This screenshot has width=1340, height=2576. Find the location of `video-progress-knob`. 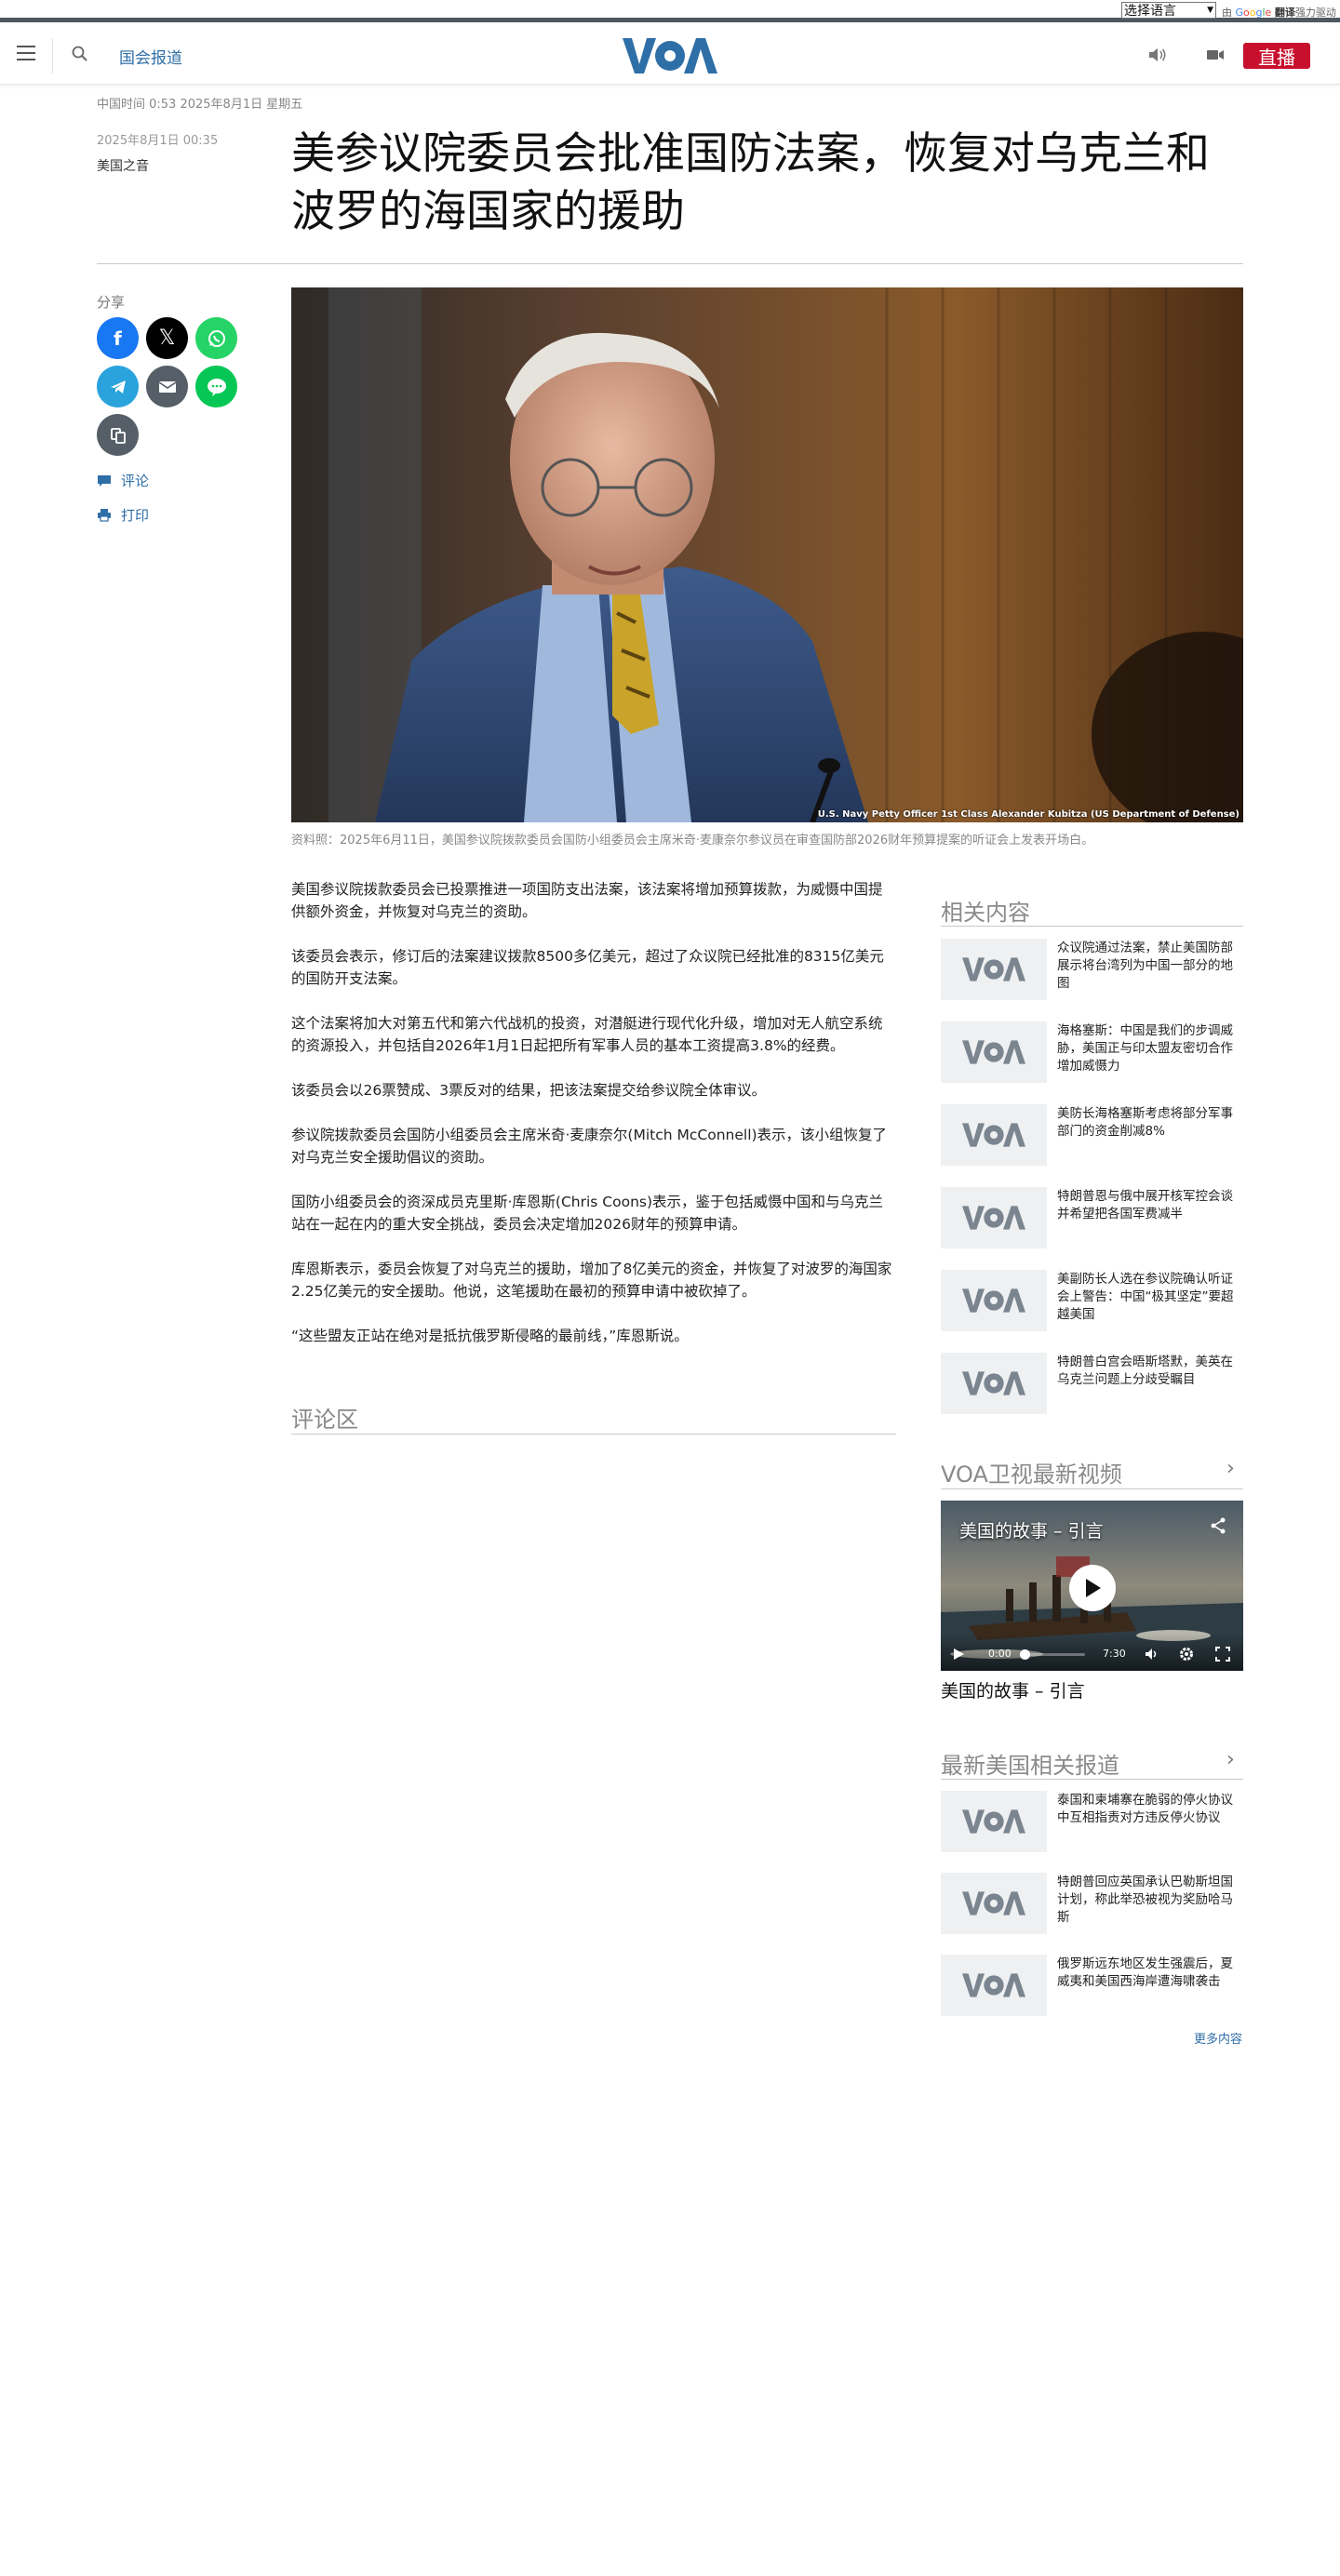

video-progress-knob is located at coordinates (1025, 1654).